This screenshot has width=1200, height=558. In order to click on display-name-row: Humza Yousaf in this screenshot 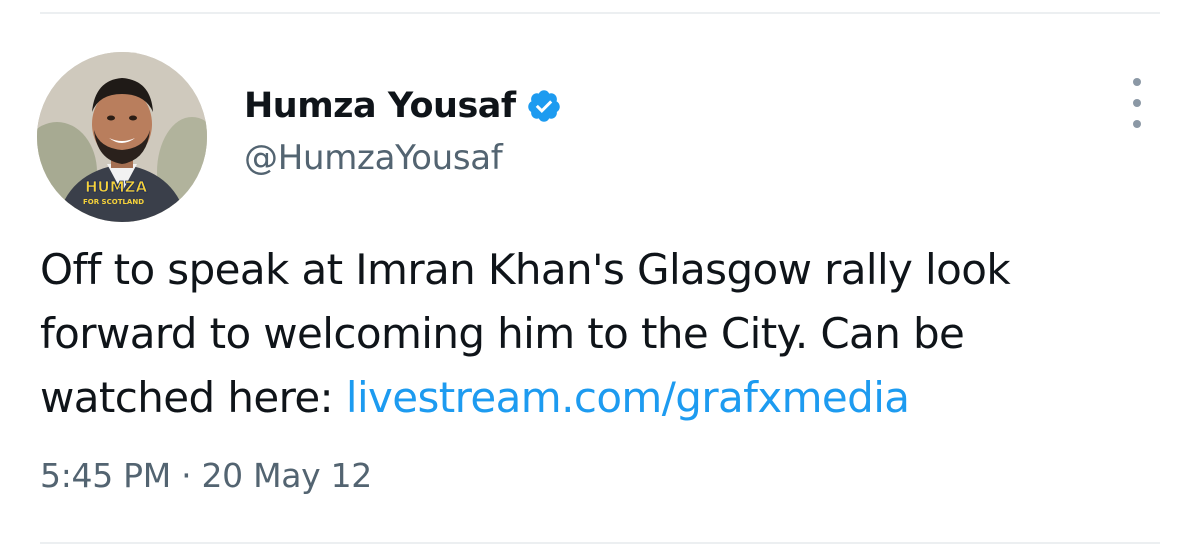, I will do `click(403, 106)`.